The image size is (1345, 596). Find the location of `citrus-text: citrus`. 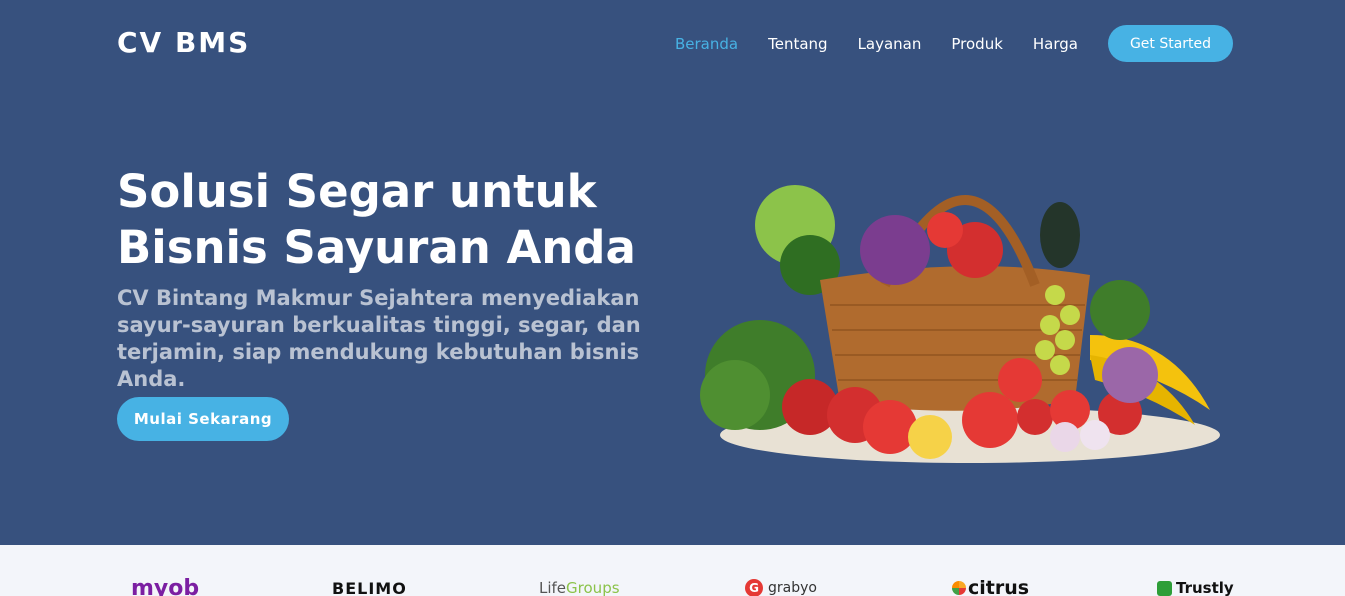

citrus-text: citrus is located at coordinates (999, 586).